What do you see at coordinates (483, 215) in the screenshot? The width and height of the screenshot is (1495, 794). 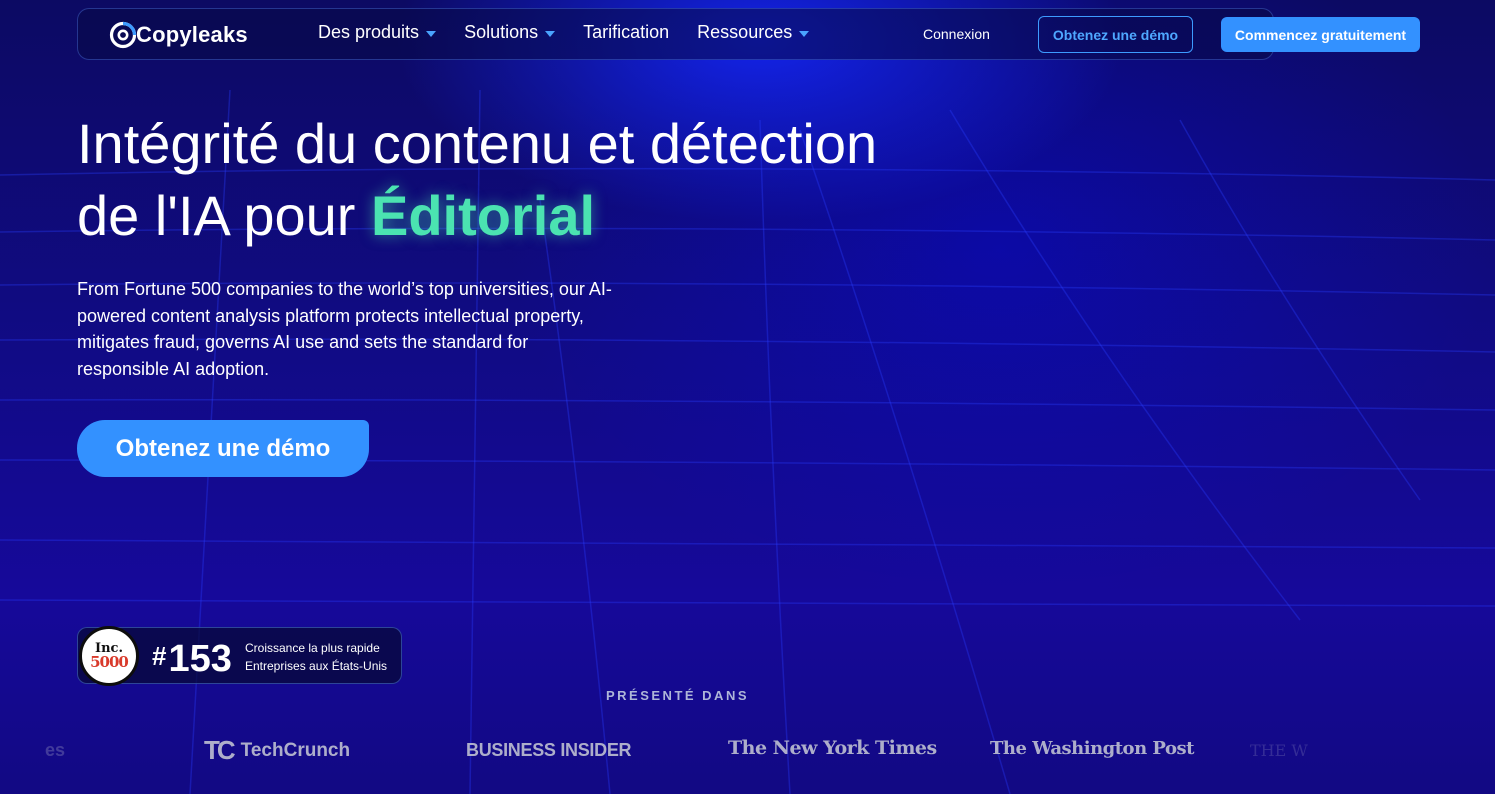 I see `hero-title-accent: Éditorial` at bounding box center [483, 215].